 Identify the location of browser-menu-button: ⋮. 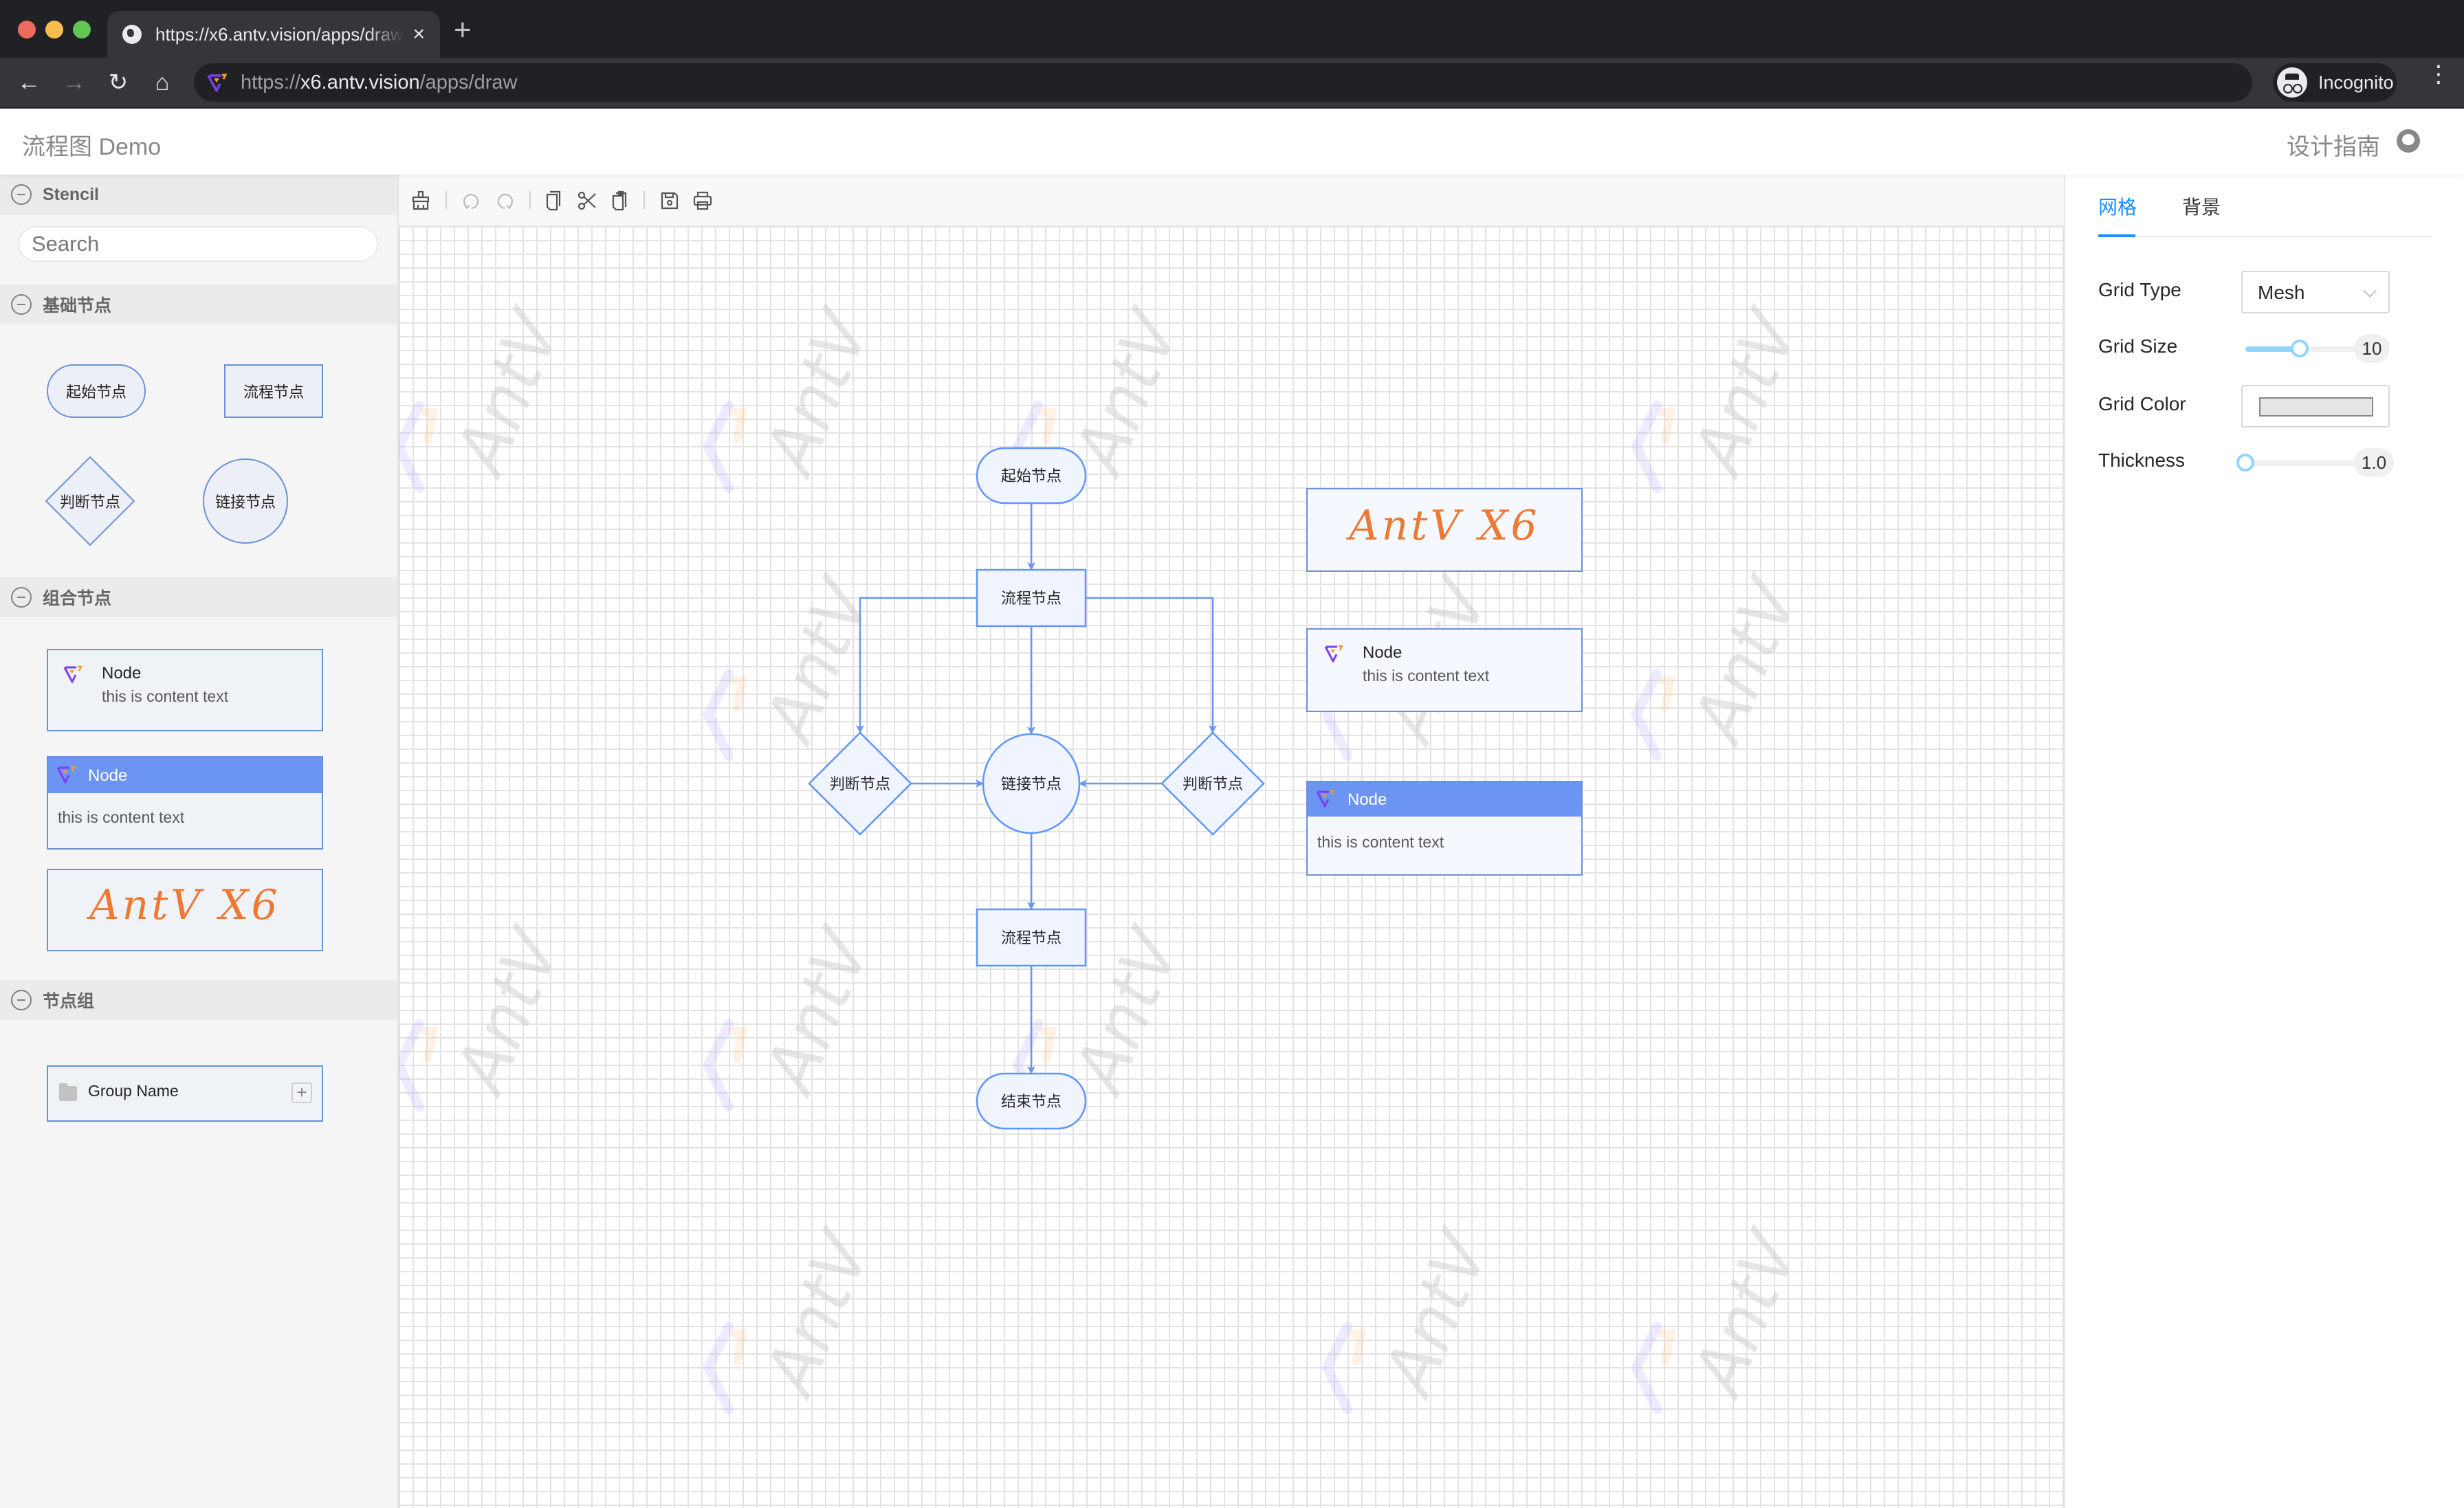
(2438, 74).